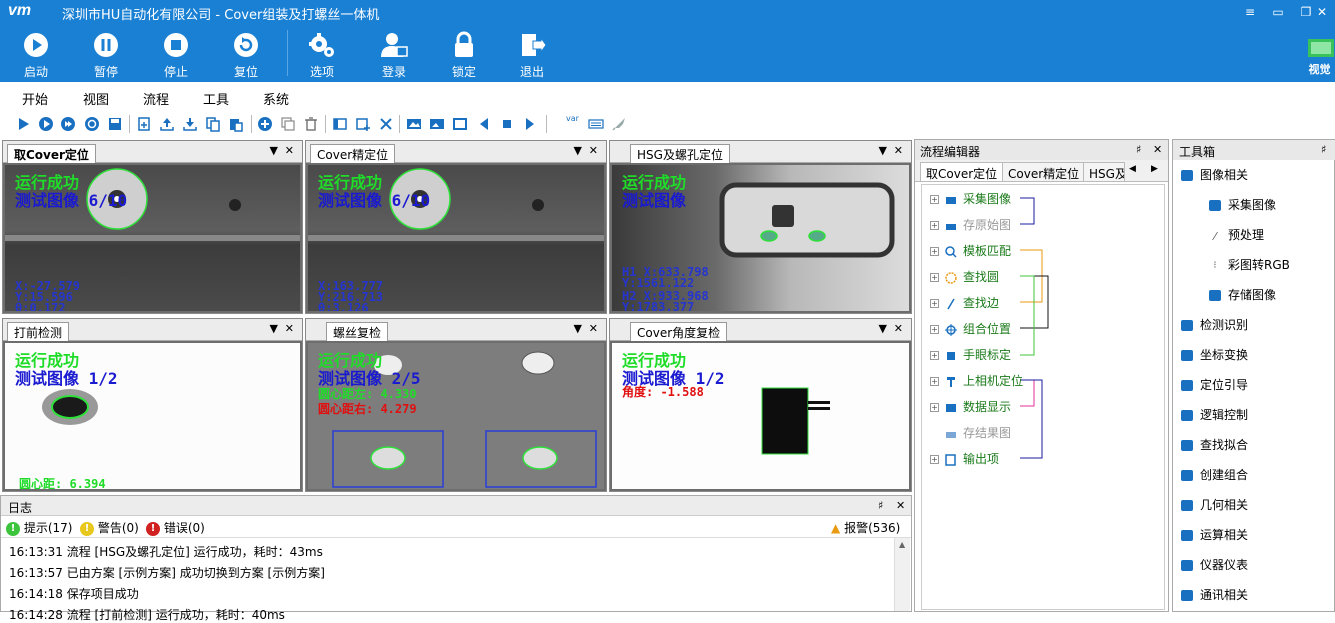 Image resolution: width=1335 pixels, height=623 pixels. I want to click on scroll-up-icon: ▲, so click(902, 544).